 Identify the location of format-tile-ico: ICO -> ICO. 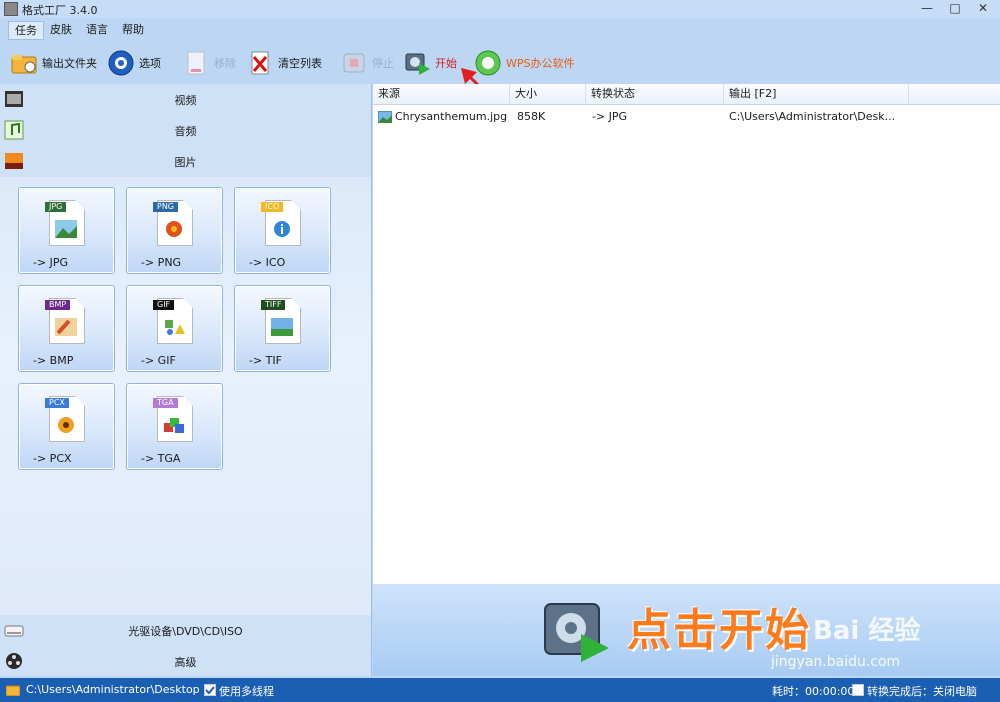
(282, 230).